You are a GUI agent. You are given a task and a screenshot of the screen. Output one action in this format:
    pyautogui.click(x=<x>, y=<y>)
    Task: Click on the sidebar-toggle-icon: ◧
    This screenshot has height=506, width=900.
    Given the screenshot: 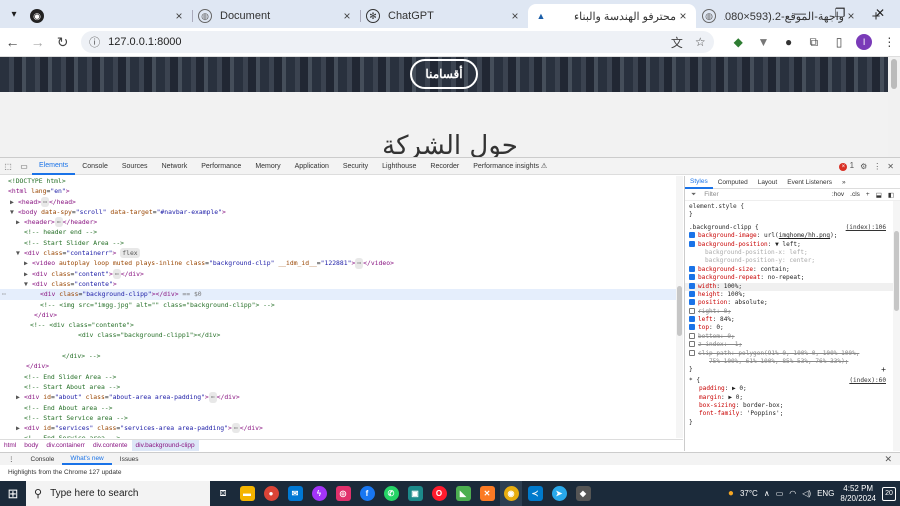 What is the action you would take?
    pyautogui.click(x=891, y=195)
    